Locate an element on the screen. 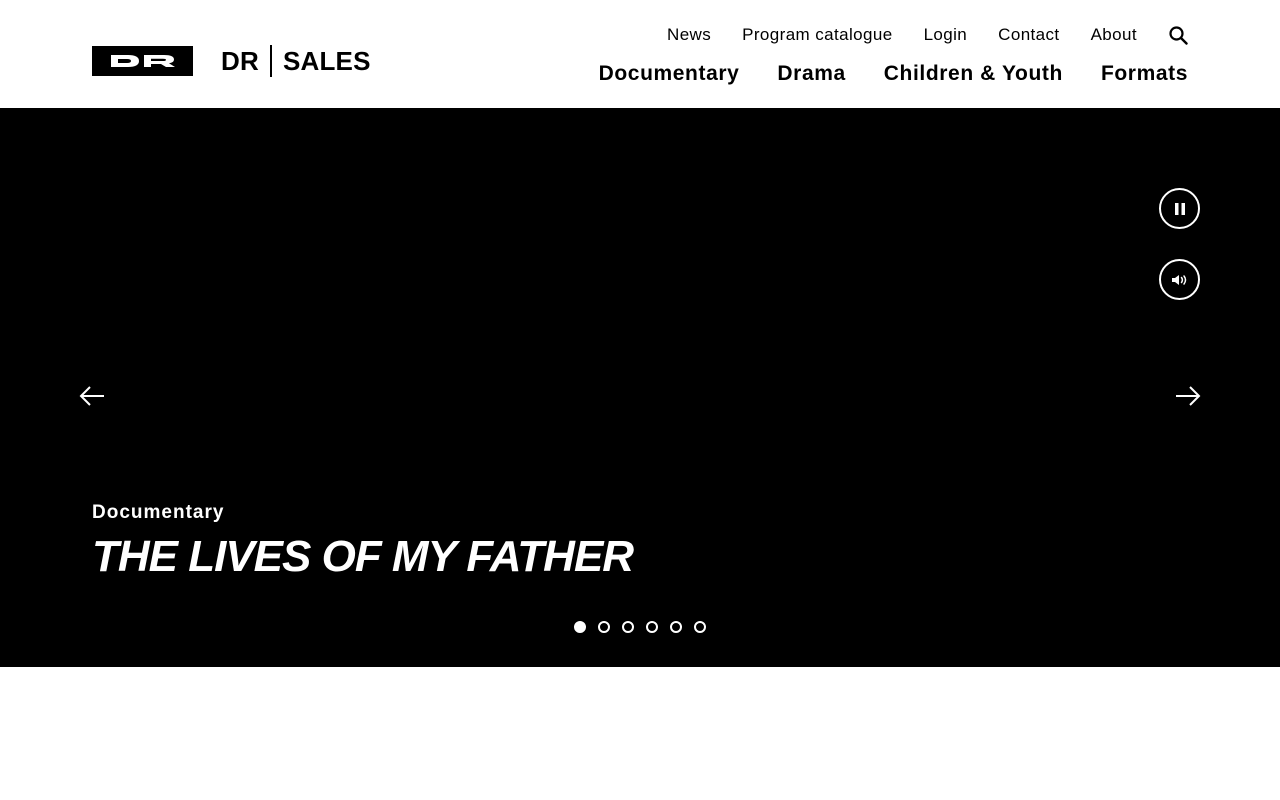 This screenshot has width=1280, height=800. carousel-pagination is located at coordinates (646, 627).